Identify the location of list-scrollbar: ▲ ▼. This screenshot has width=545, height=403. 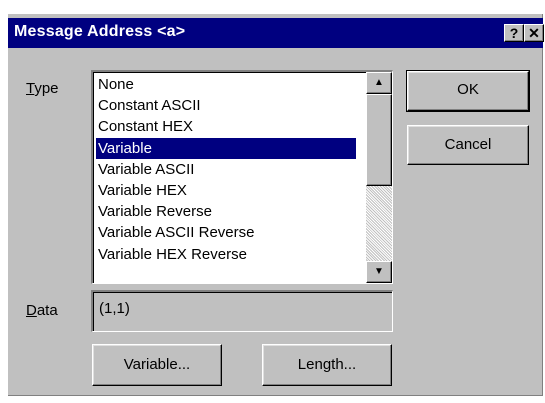
(379, 177).